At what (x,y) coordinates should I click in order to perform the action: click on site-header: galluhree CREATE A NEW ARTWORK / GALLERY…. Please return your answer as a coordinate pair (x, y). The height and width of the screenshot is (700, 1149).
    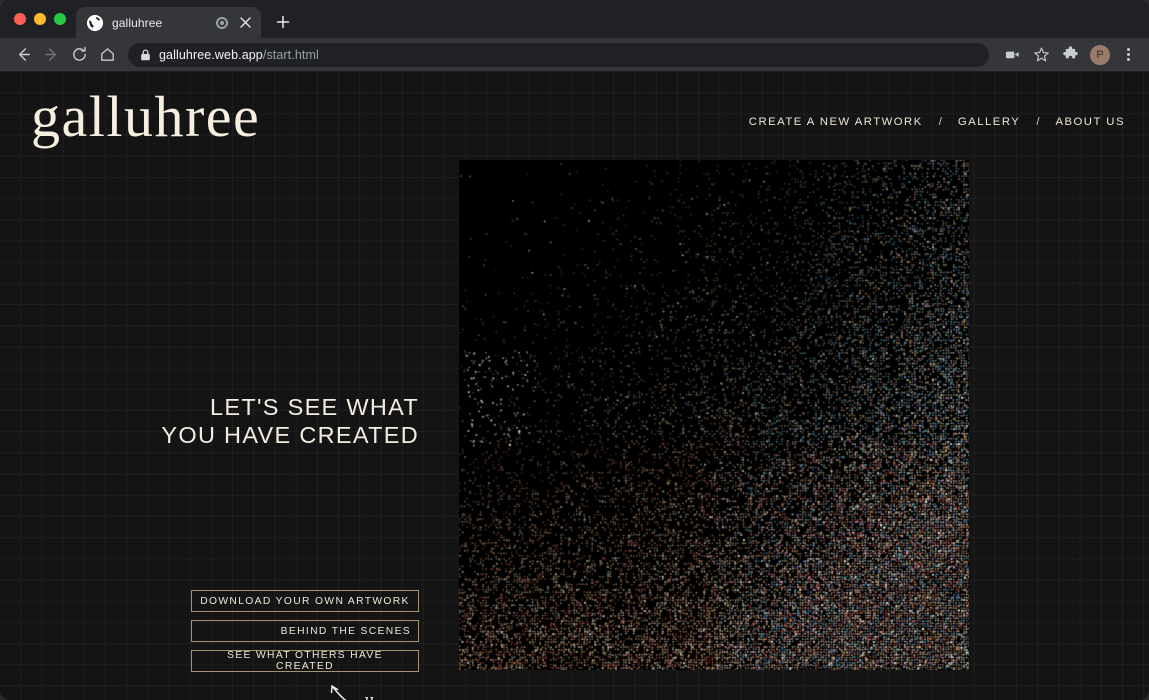
    Looking at the image, I should click on (574, 118).